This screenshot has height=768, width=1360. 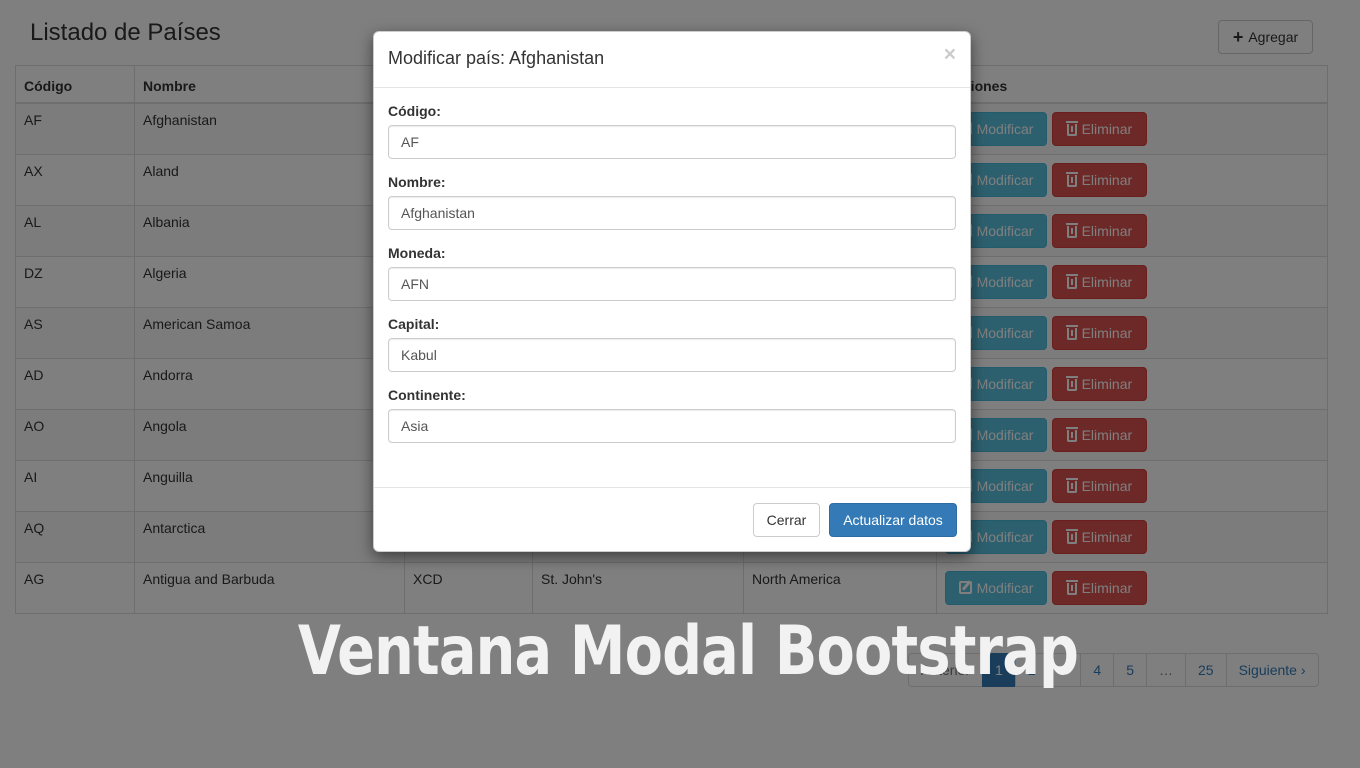 What do you see at coordinates (496, 58) in the screenshot?
I see `modal-title: Modificar país: Afghanistan` at bounding box center [496, 58].